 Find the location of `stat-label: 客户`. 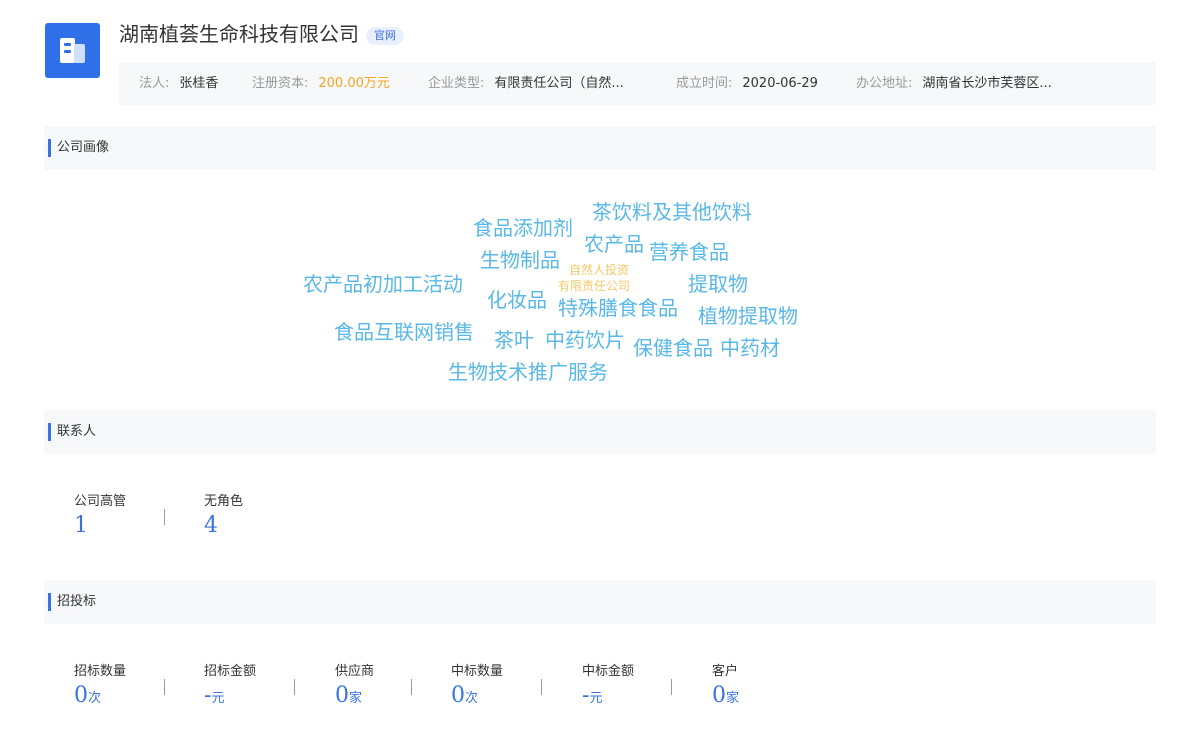

stat-label: 客户 is located at coordinates (725, 671).